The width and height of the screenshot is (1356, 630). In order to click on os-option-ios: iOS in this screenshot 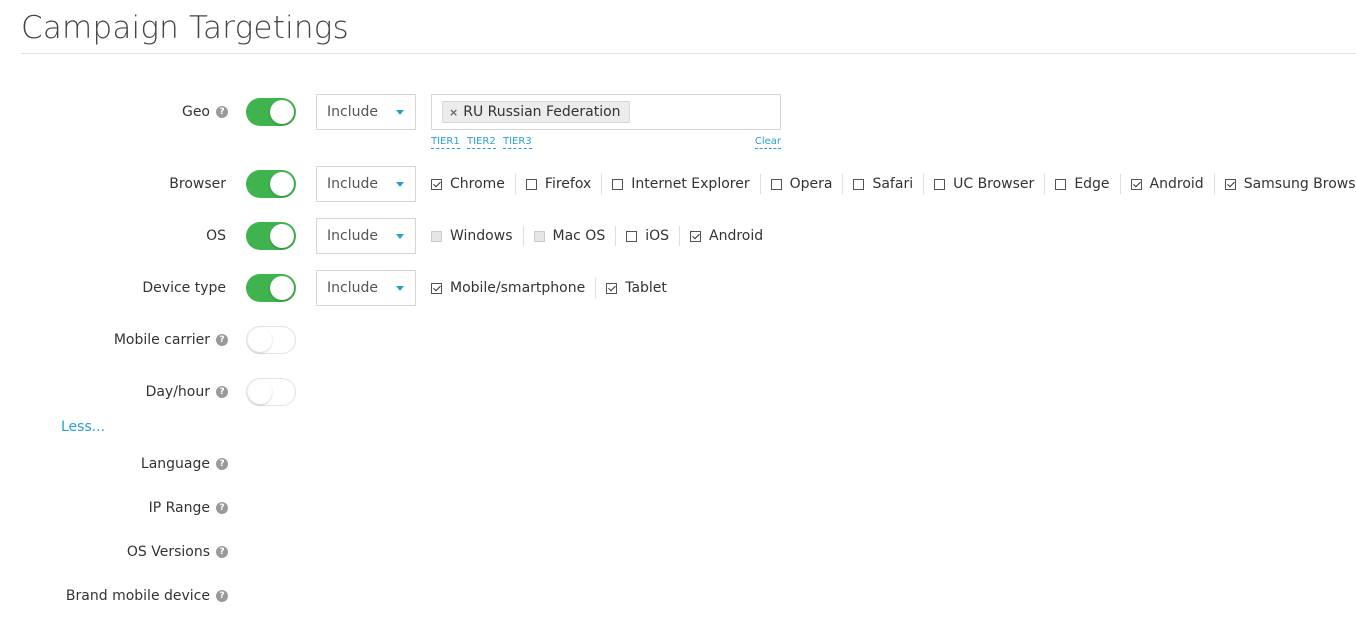, I will do `click(647, 236)`.